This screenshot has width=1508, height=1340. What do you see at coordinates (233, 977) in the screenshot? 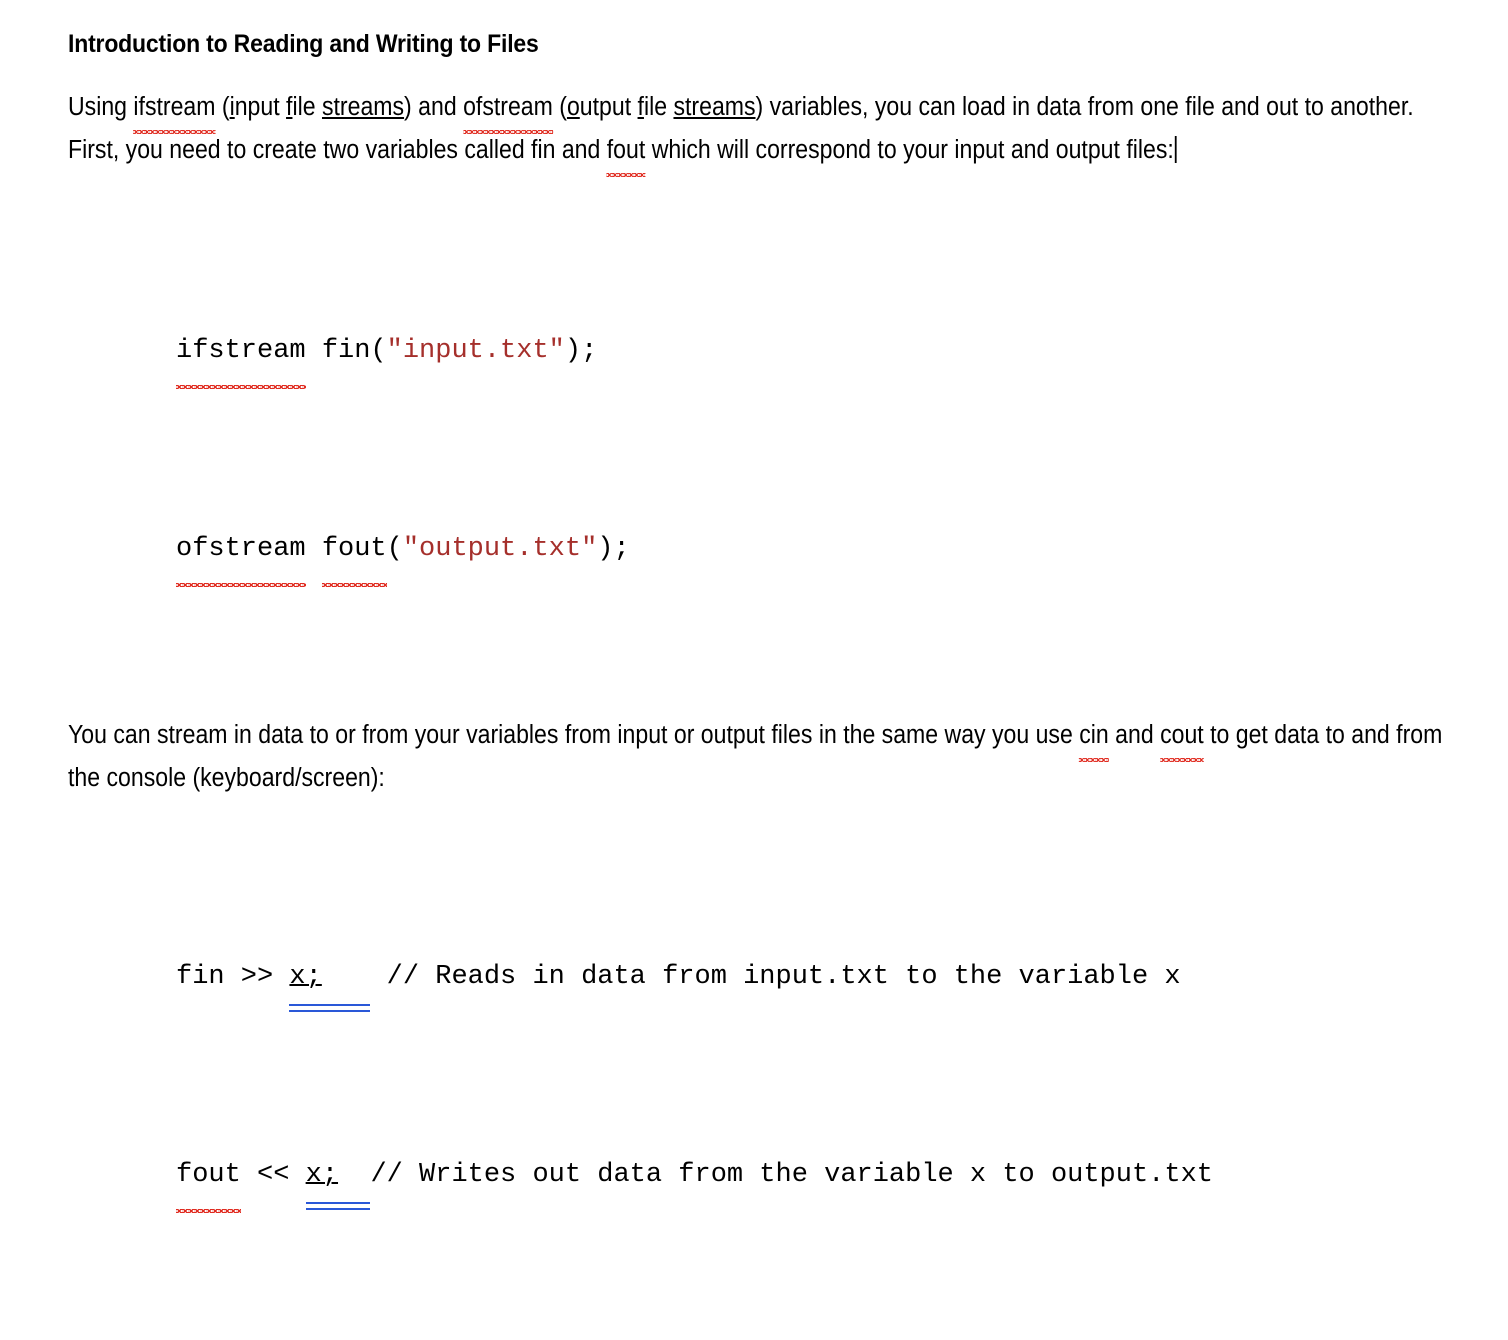
I see `code-text: fin >>` at bounding box center [233, 977].